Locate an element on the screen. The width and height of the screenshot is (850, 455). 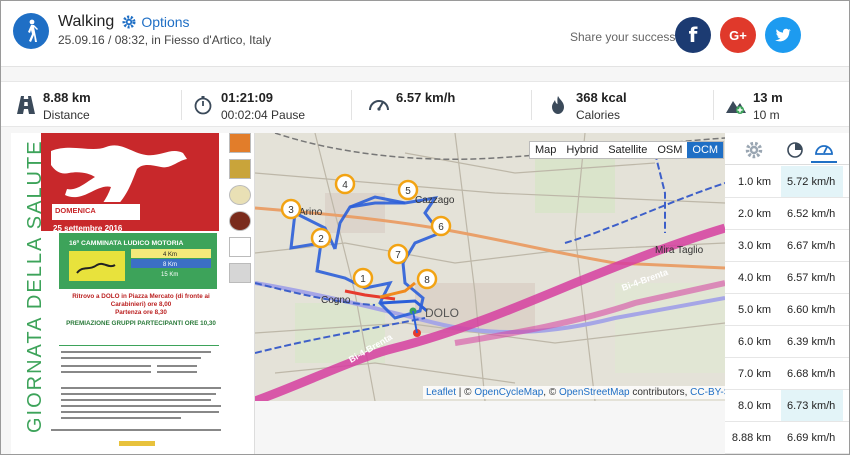
split-speed: 6.39 km/h is located at coordinates (811, 342).